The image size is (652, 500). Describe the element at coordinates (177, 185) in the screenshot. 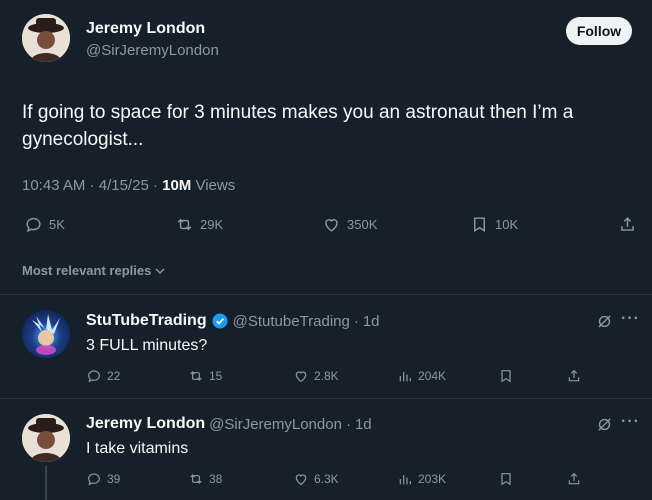

I see `views-count: 10M` at that location.